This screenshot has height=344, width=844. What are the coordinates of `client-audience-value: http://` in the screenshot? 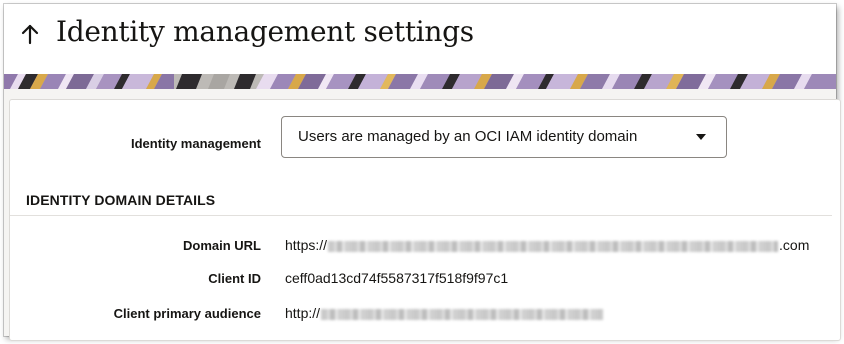 It's located at (444, 313).